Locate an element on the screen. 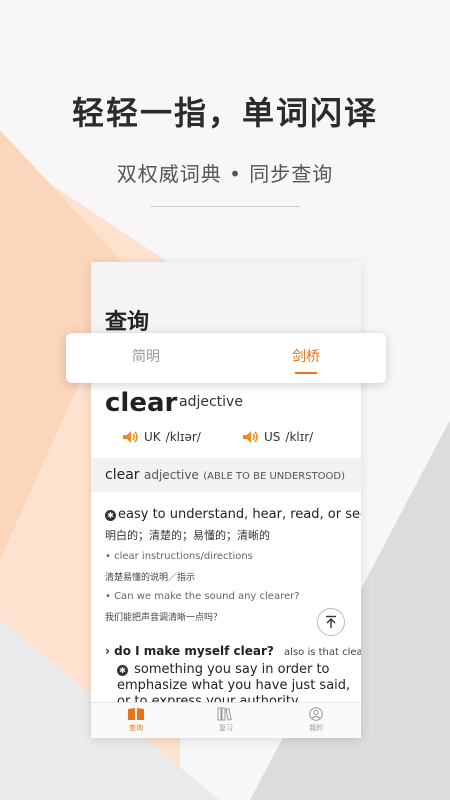 The height and width of the screenshot is (800, 450). headword: clear is located at coordinates (141, 403).